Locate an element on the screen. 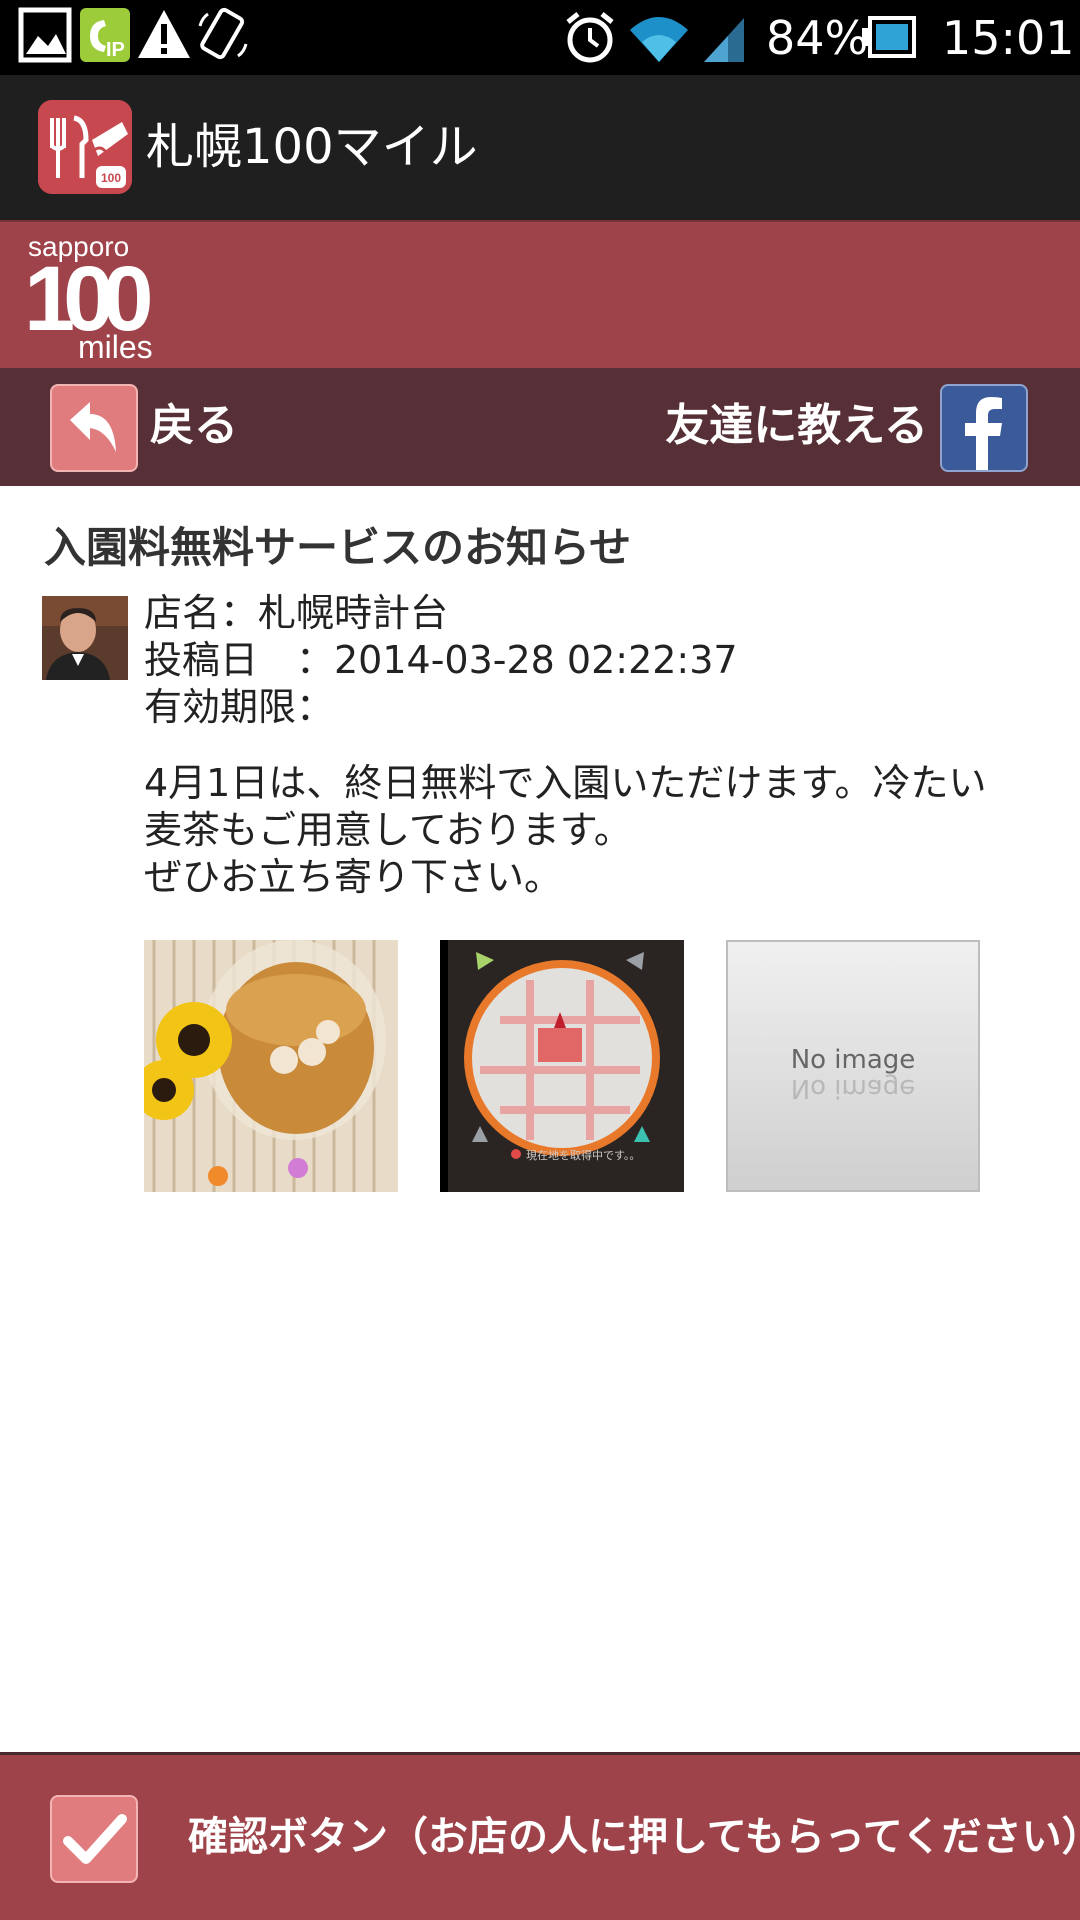  app-logo-icon: 100 is located at coordinates (85, 147).